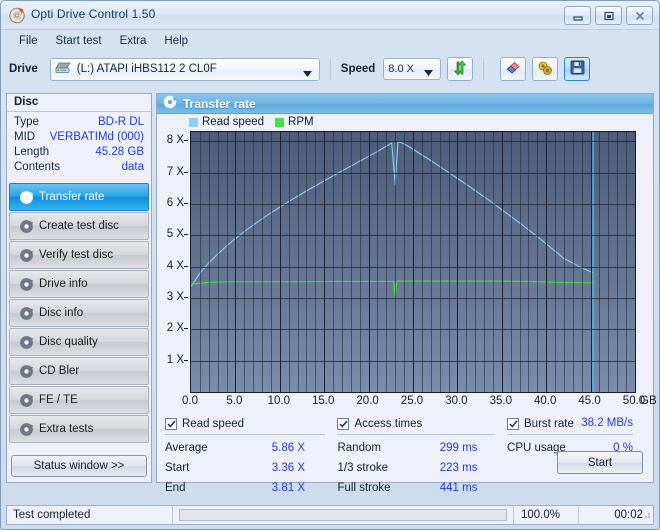 The image size is (660, 530). What do you see at coordinates (288, 488) in the screenshot?
I see `read-end-value: 3.81 X` at bounding box center [288, 488].